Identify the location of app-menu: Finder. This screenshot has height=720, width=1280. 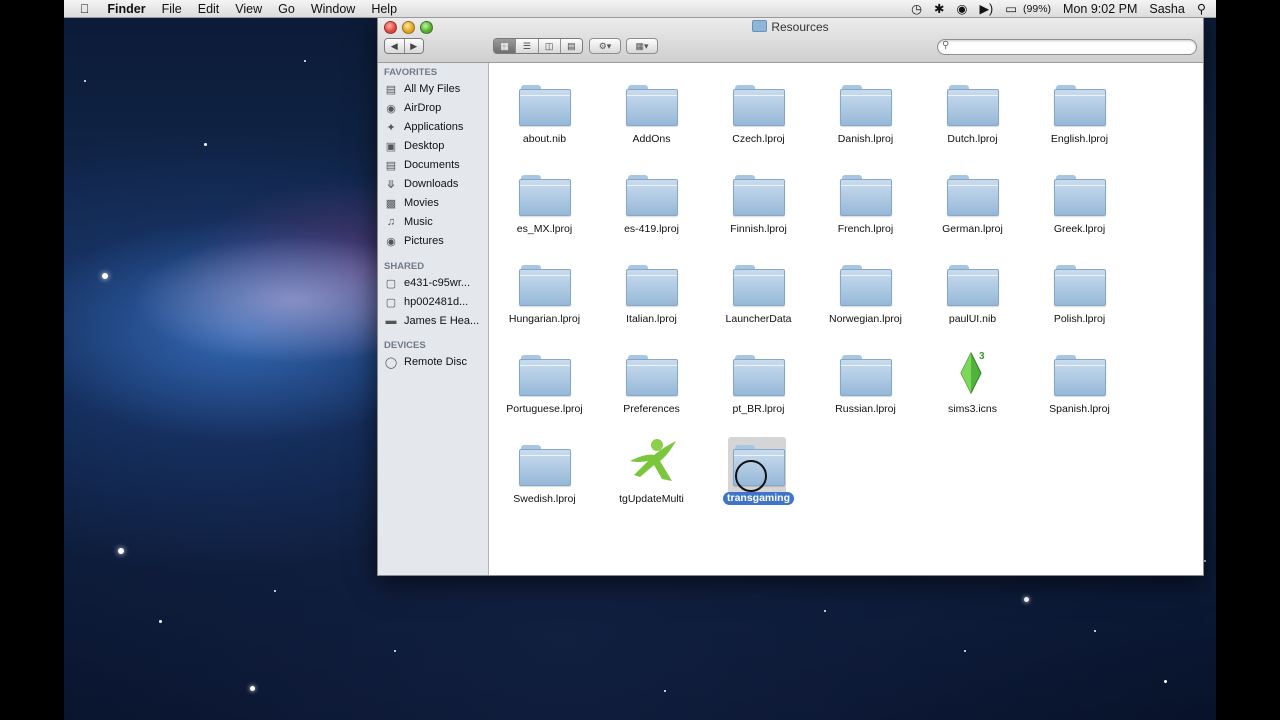
(126, 9).